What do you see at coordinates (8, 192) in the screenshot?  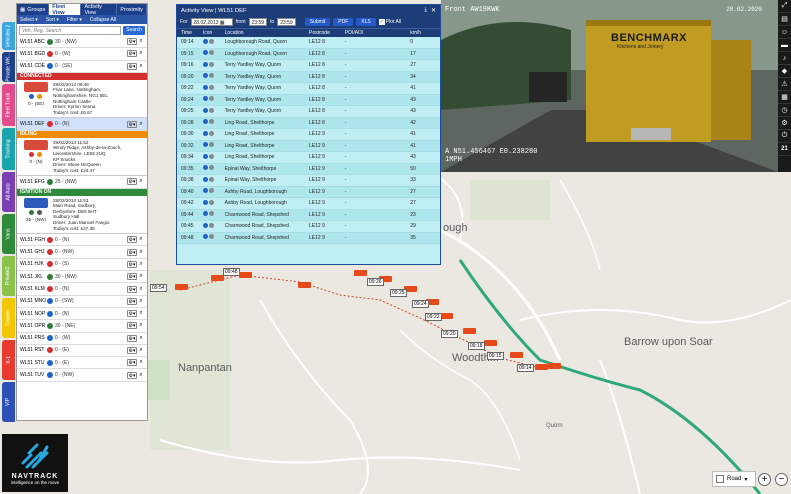 I see `vtab-5: All Auto` at bounding box center [8, 192].